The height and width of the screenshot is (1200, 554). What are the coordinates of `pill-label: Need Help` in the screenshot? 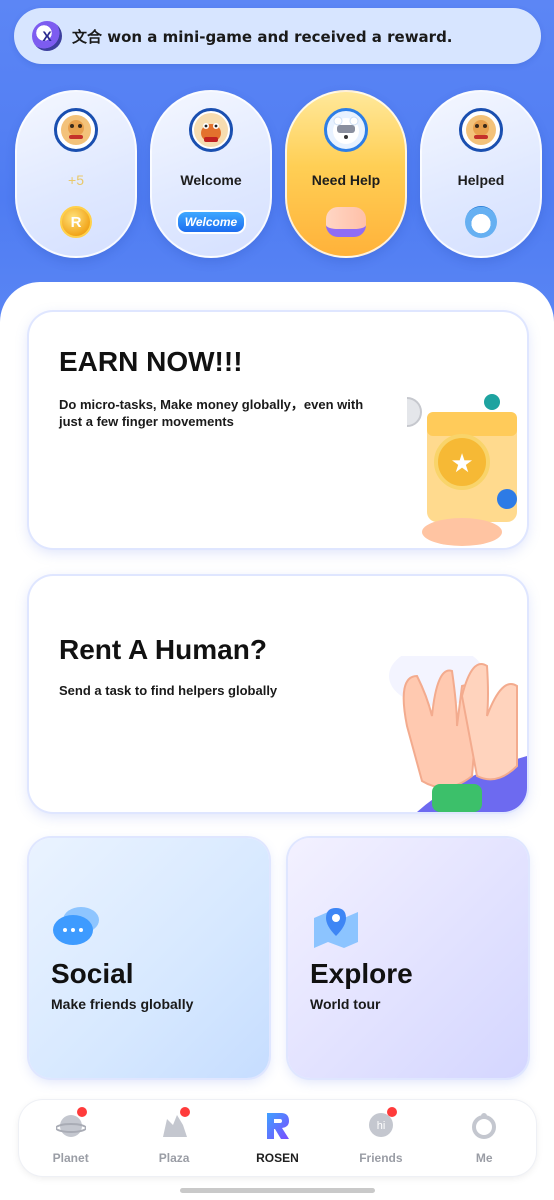 It's located at (346, 180).